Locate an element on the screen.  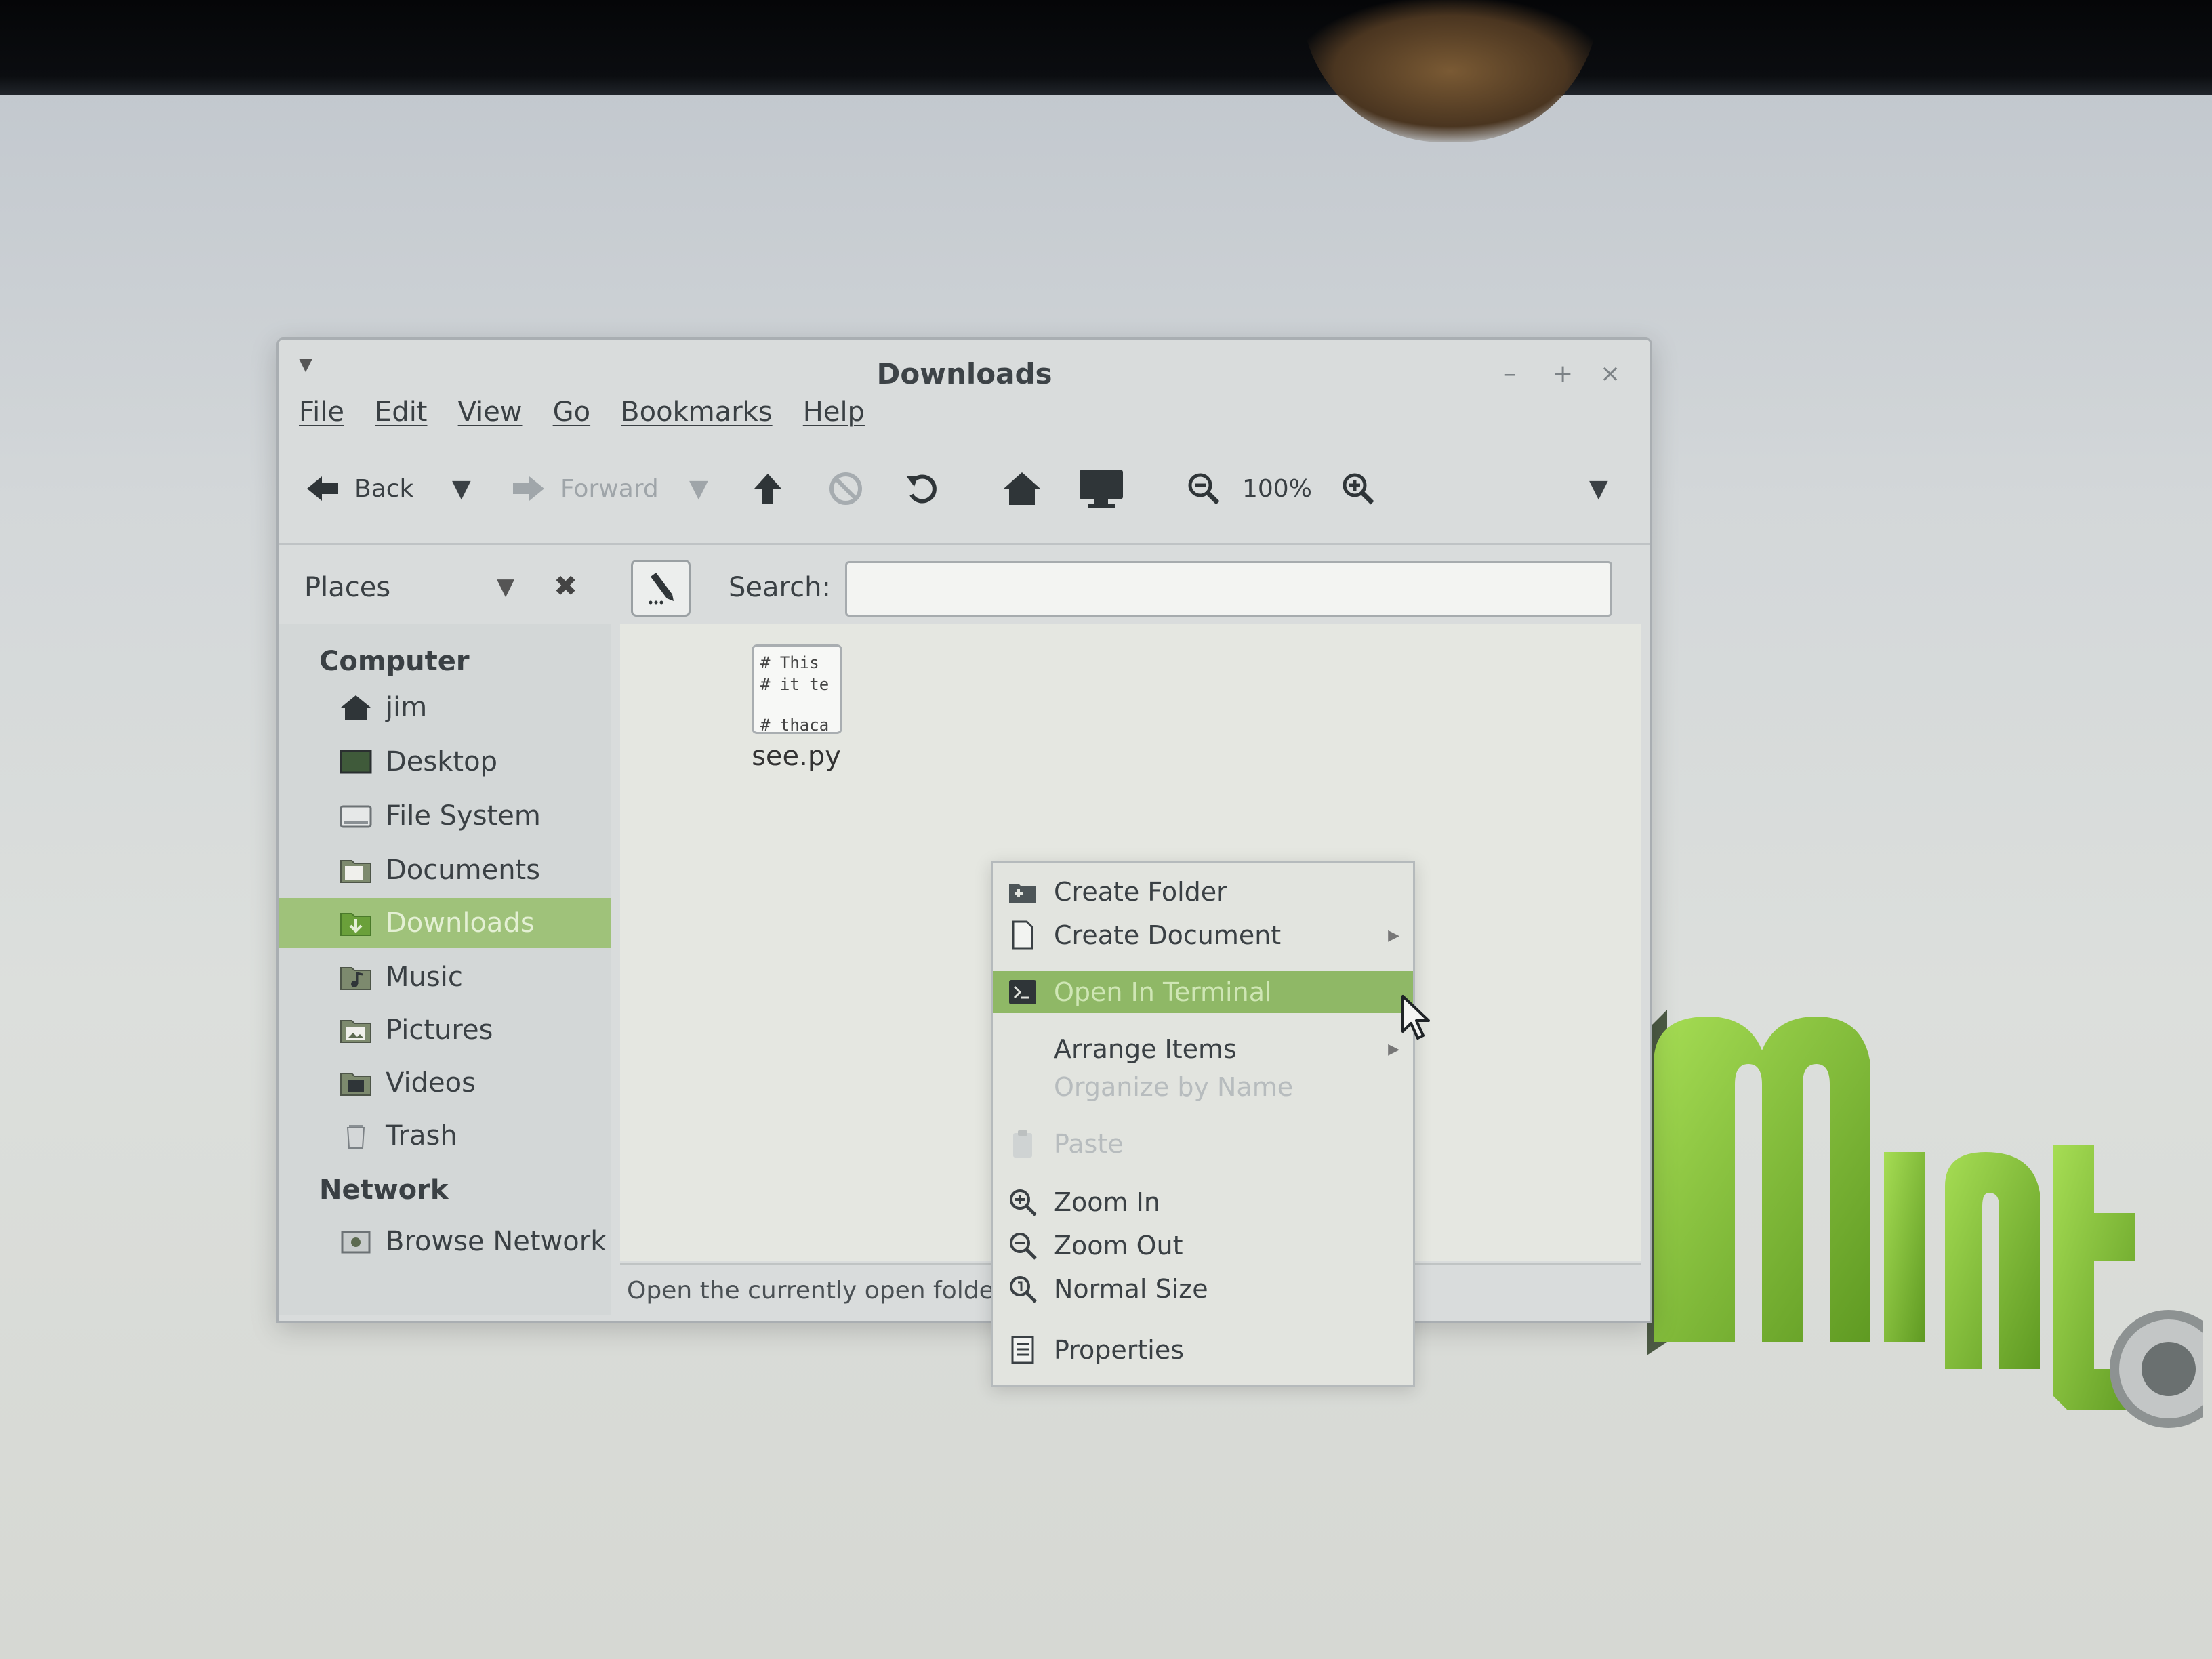
title-bar: ▼ Downloads – + × is located at coordinates (965, 365).